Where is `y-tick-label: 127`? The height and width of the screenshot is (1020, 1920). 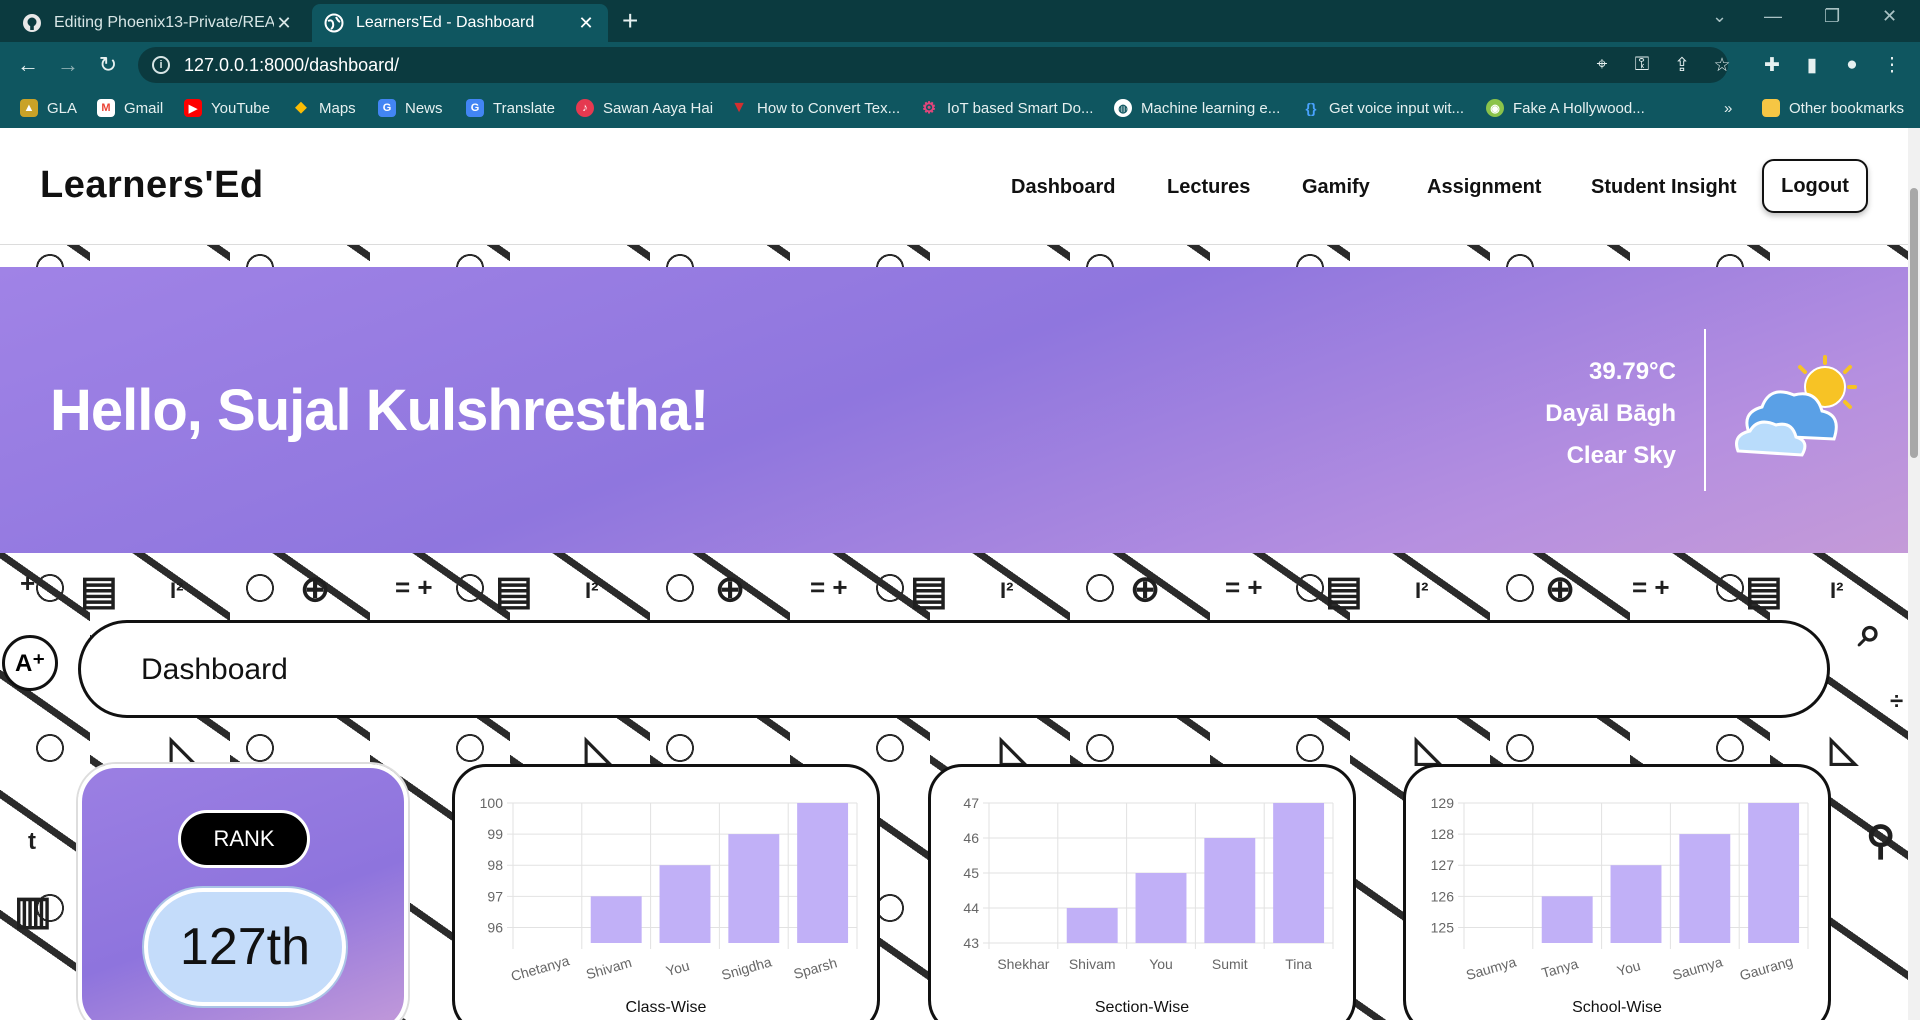
y-tick-label: 127 is located at coordinates (1443, 865).